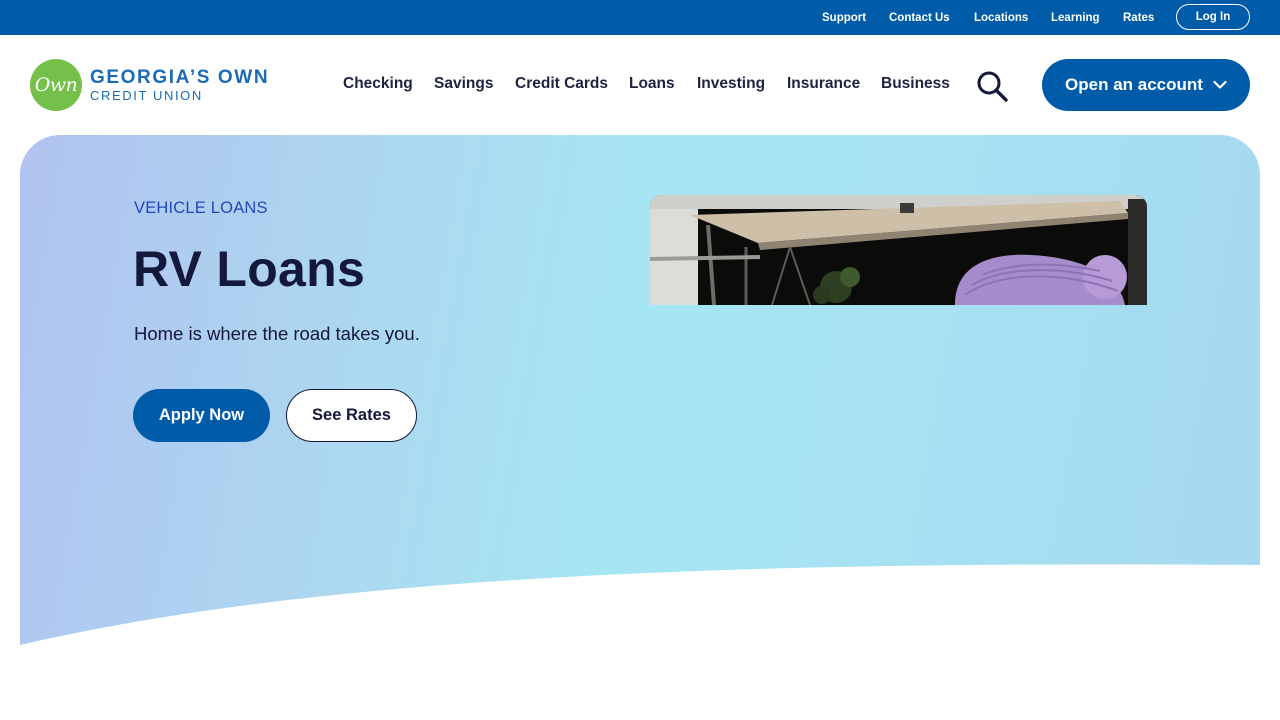  What do you see at coordinates (1220, 84) in the screenshot?
I see `chevron-down-icon` at bounding box center [1220, 84].